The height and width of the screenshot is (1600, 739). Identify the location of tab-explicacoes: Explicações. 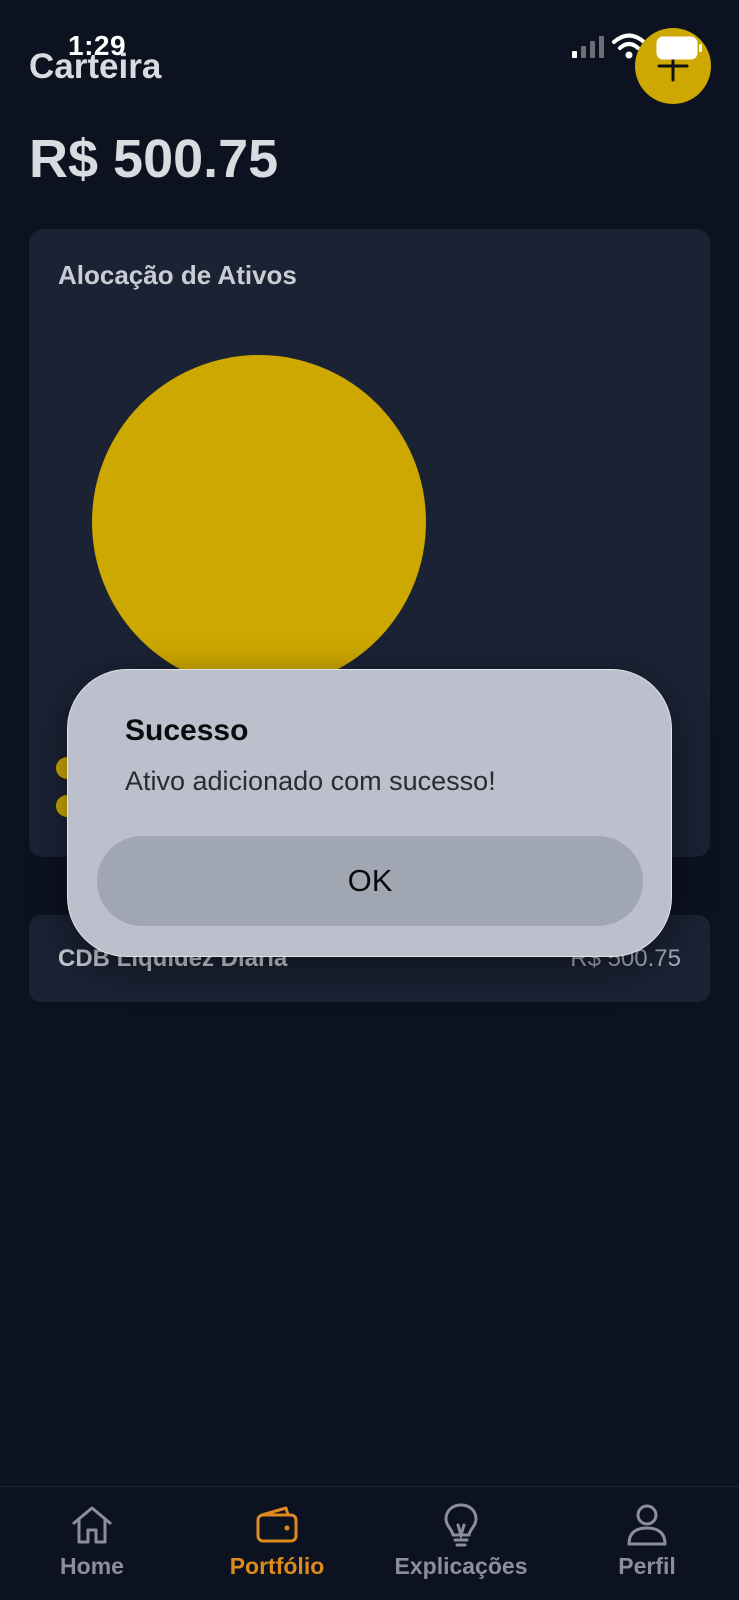
(461, 1543).